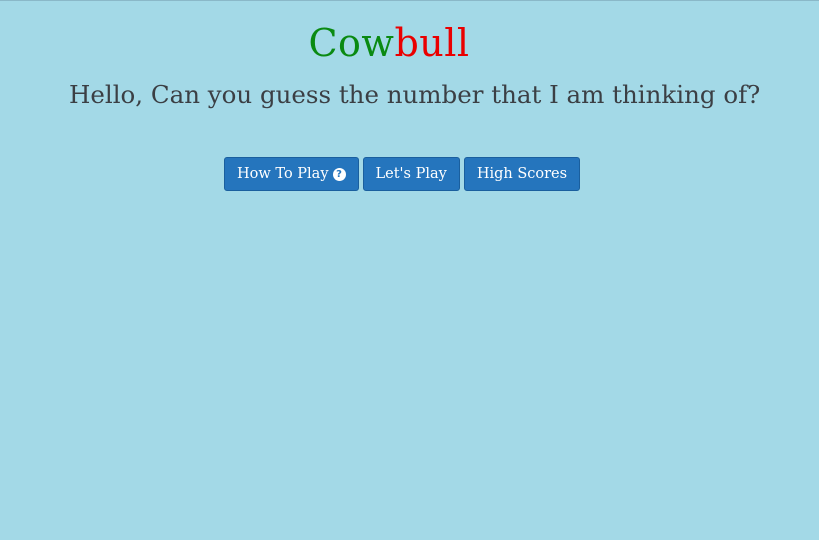  I want to click on question-circle-icon: ?, so click(339, 174).